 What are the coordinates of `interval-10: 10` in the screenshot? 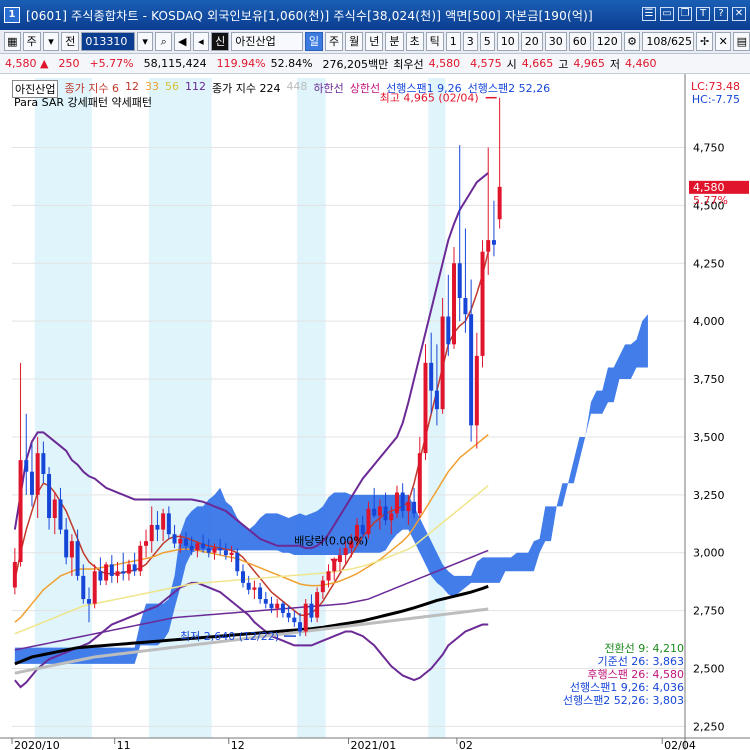 It's located at (507, 41).